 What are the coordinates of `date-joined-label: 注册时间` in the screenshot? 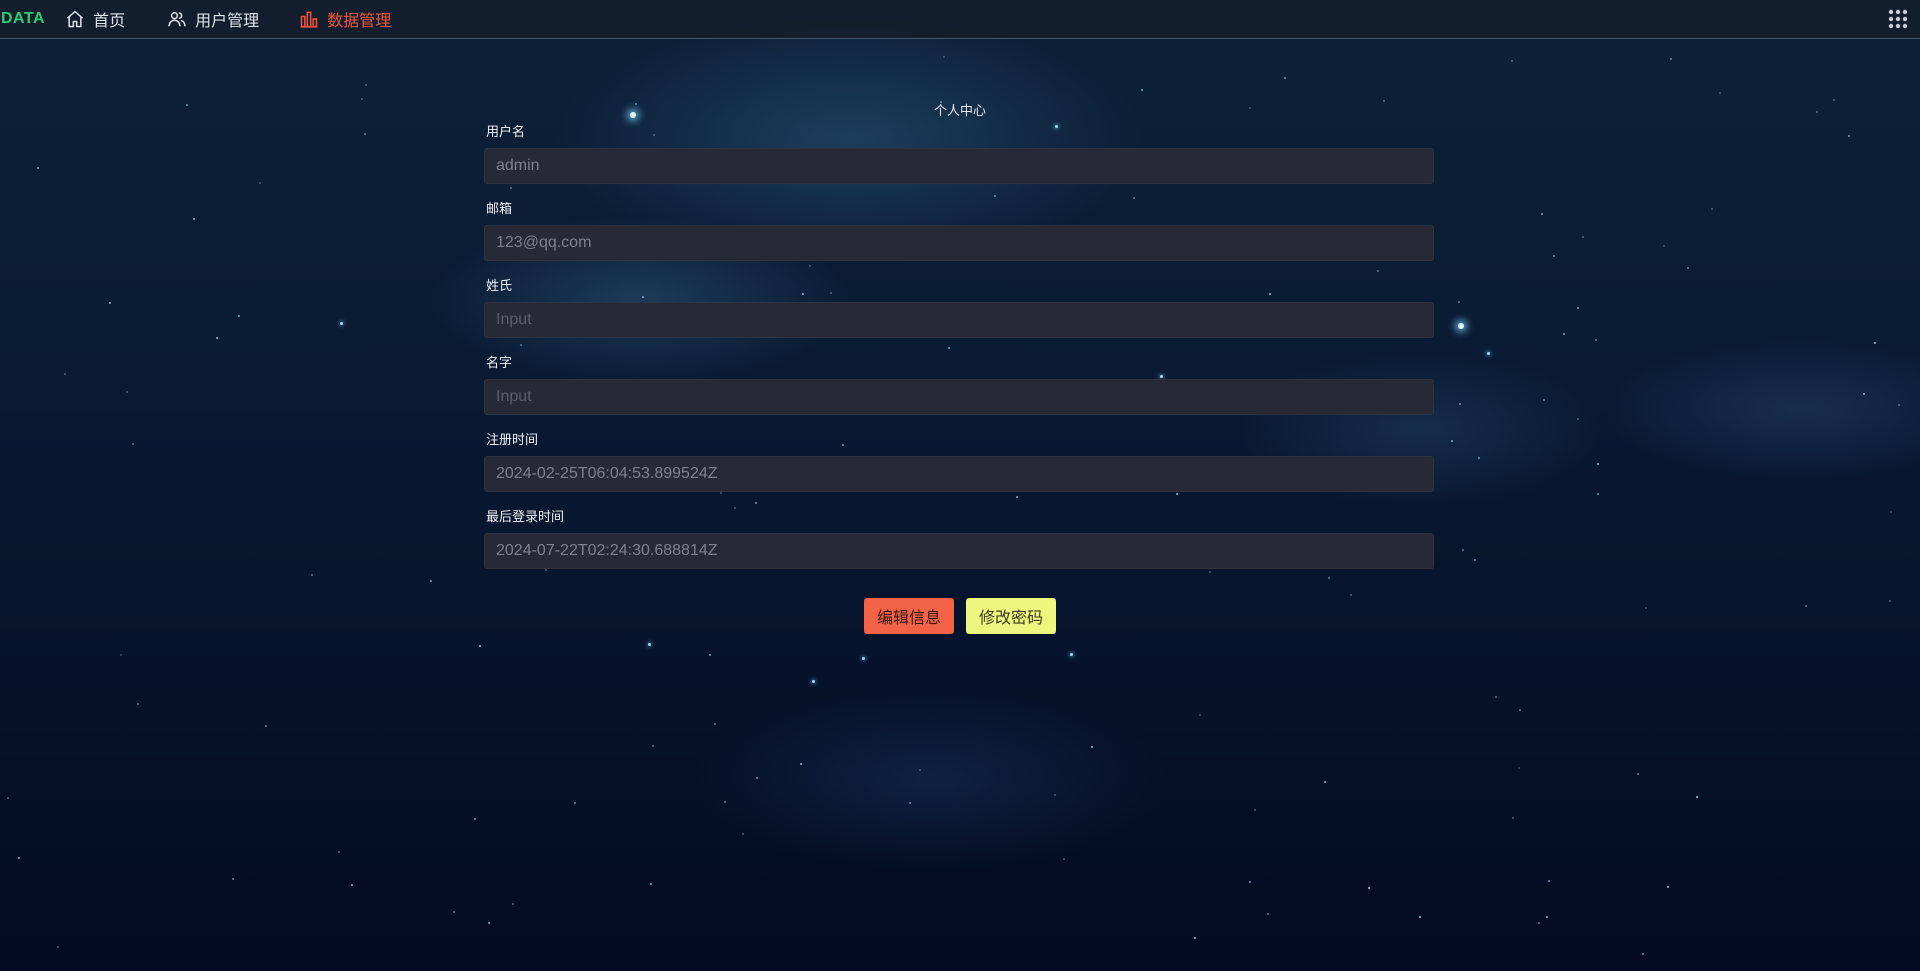 It's located at (512, 439).